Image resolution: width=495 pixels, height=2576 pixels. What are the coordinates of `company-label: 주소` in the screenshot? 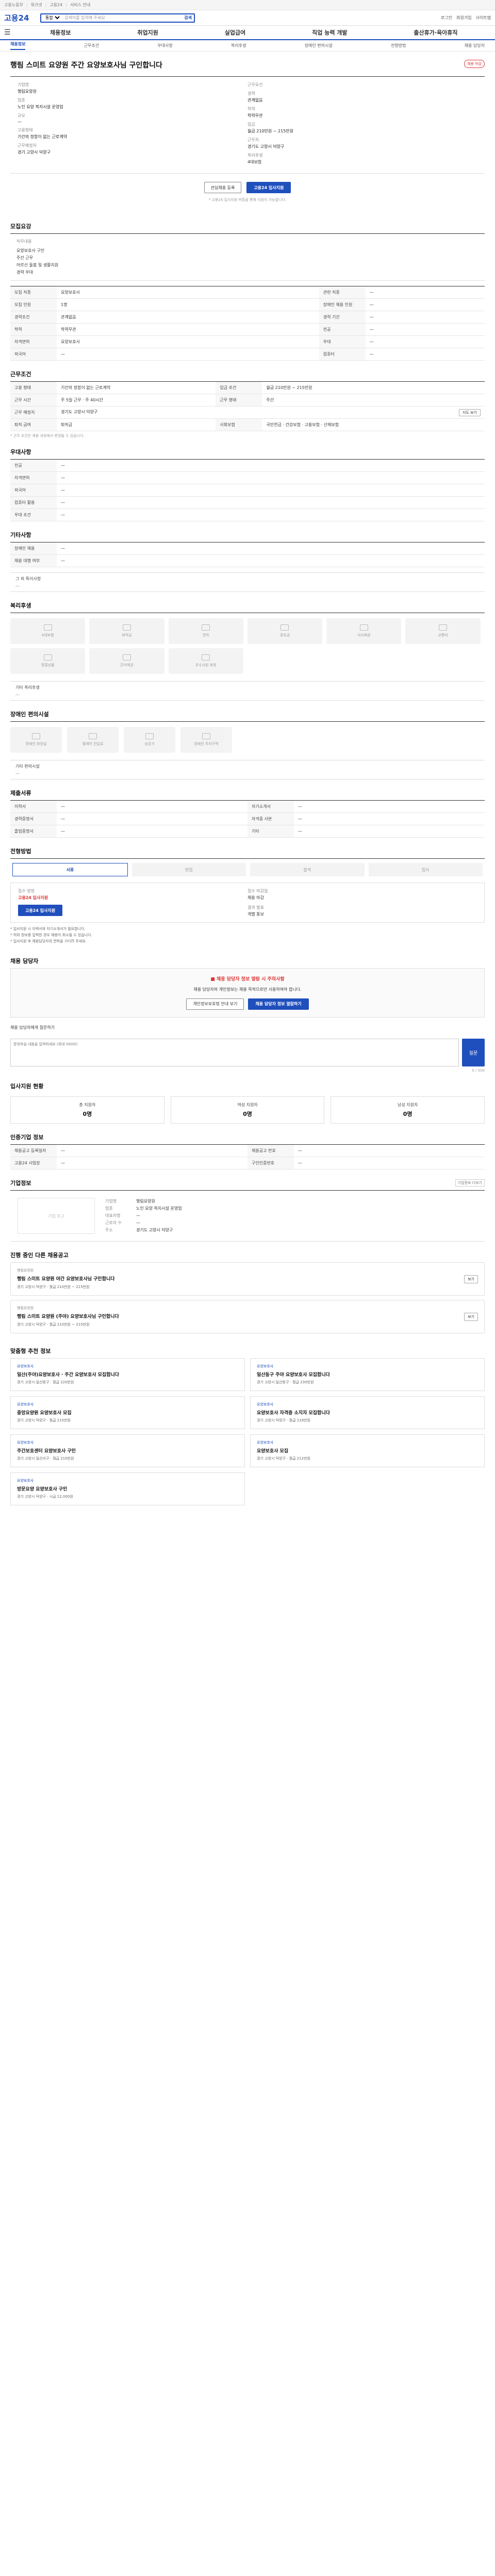 It's located at (109, 1230).